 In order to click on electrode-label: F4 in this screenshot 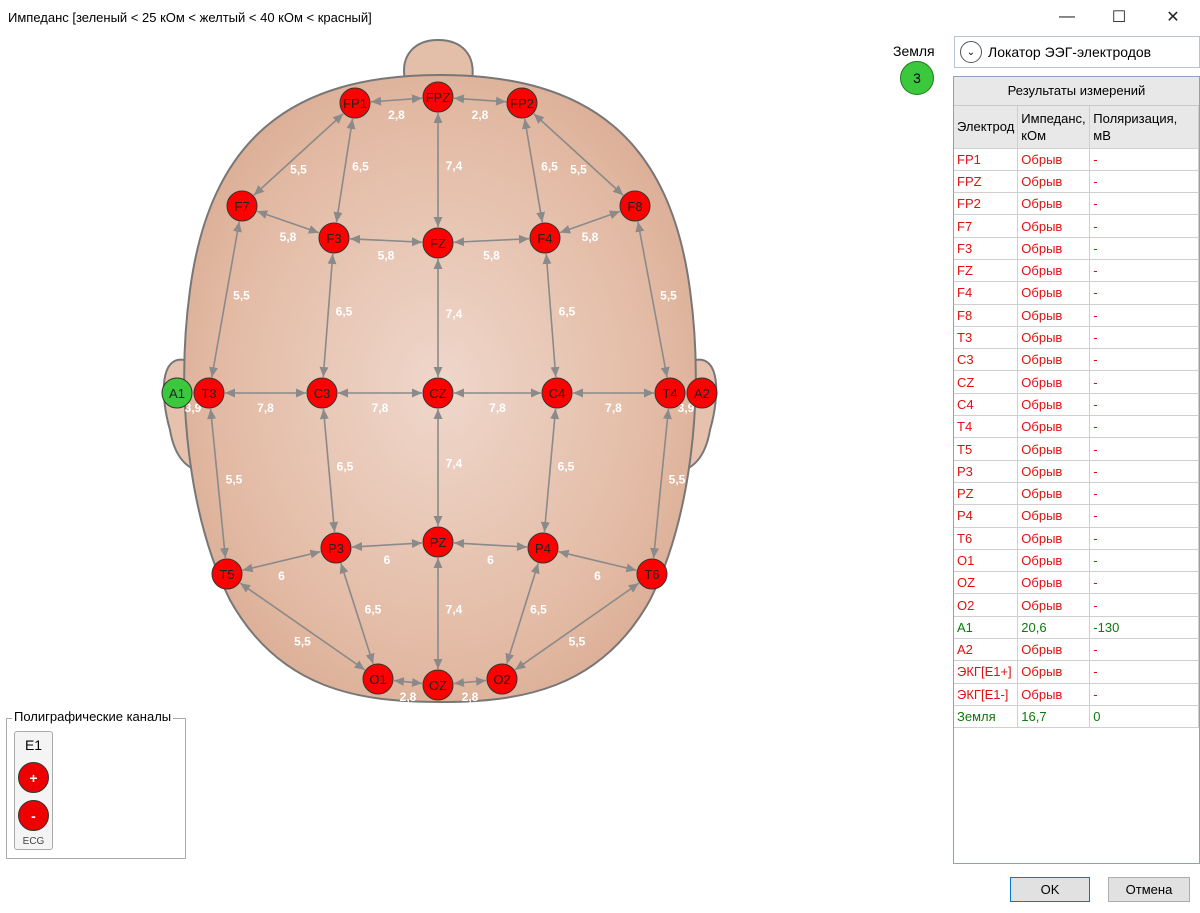, I will do `click(544, 238)`.